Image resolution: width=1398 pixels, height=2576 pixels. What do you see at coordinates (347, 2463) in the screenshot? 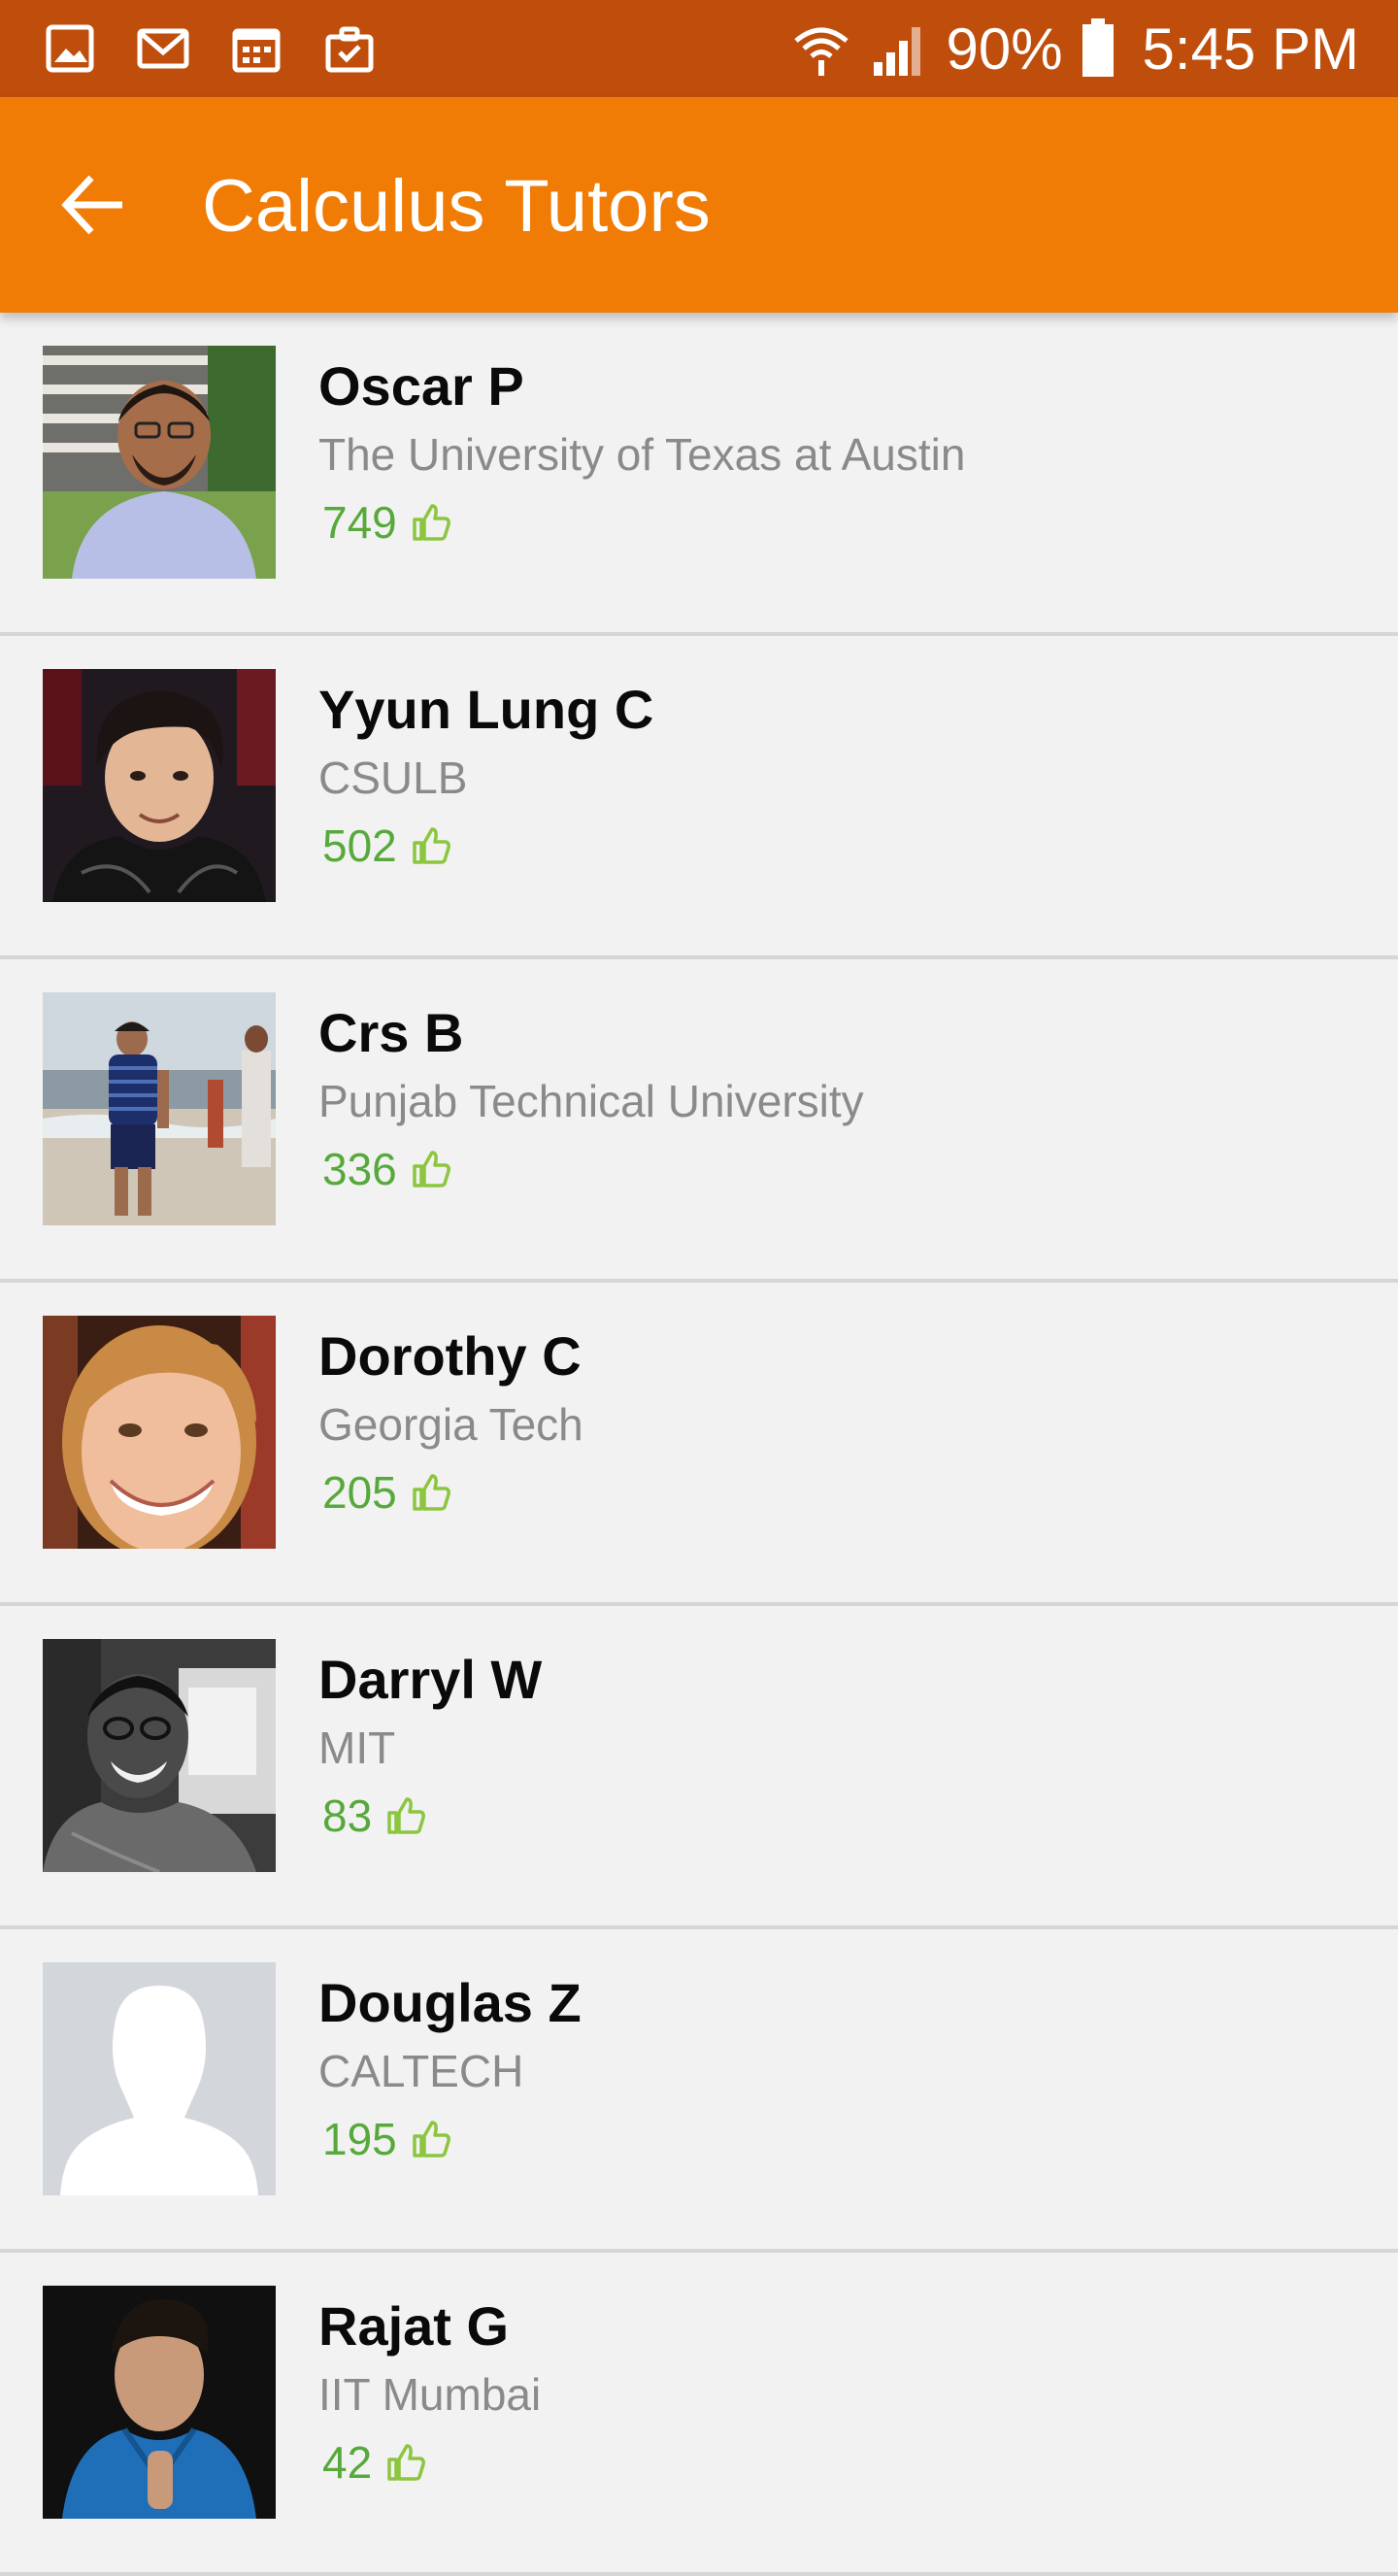
I see `likes-value: 42` at bounding box center [347, 2463].